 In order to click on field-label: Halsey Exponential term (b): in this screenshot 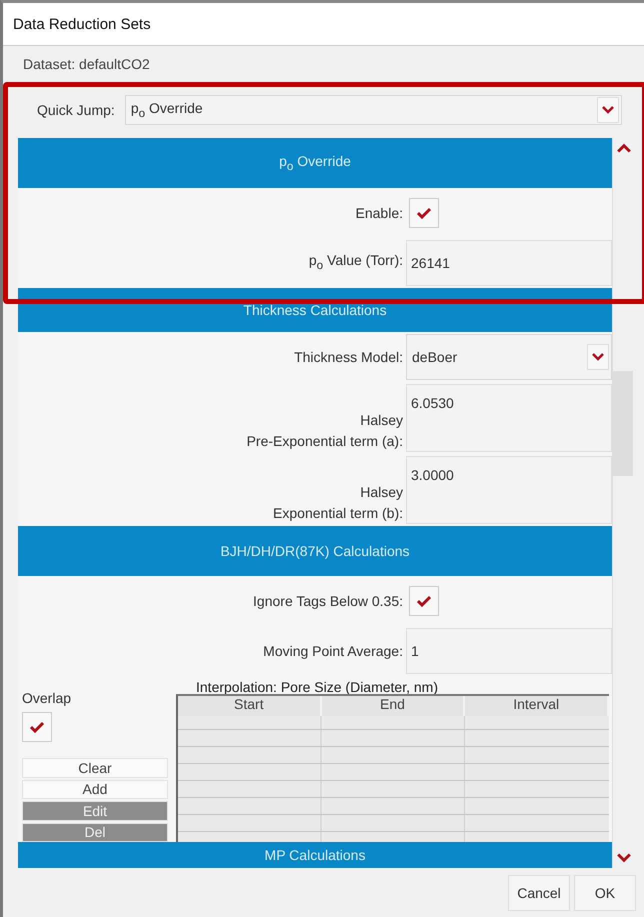, I will do `click(338, 503)`.